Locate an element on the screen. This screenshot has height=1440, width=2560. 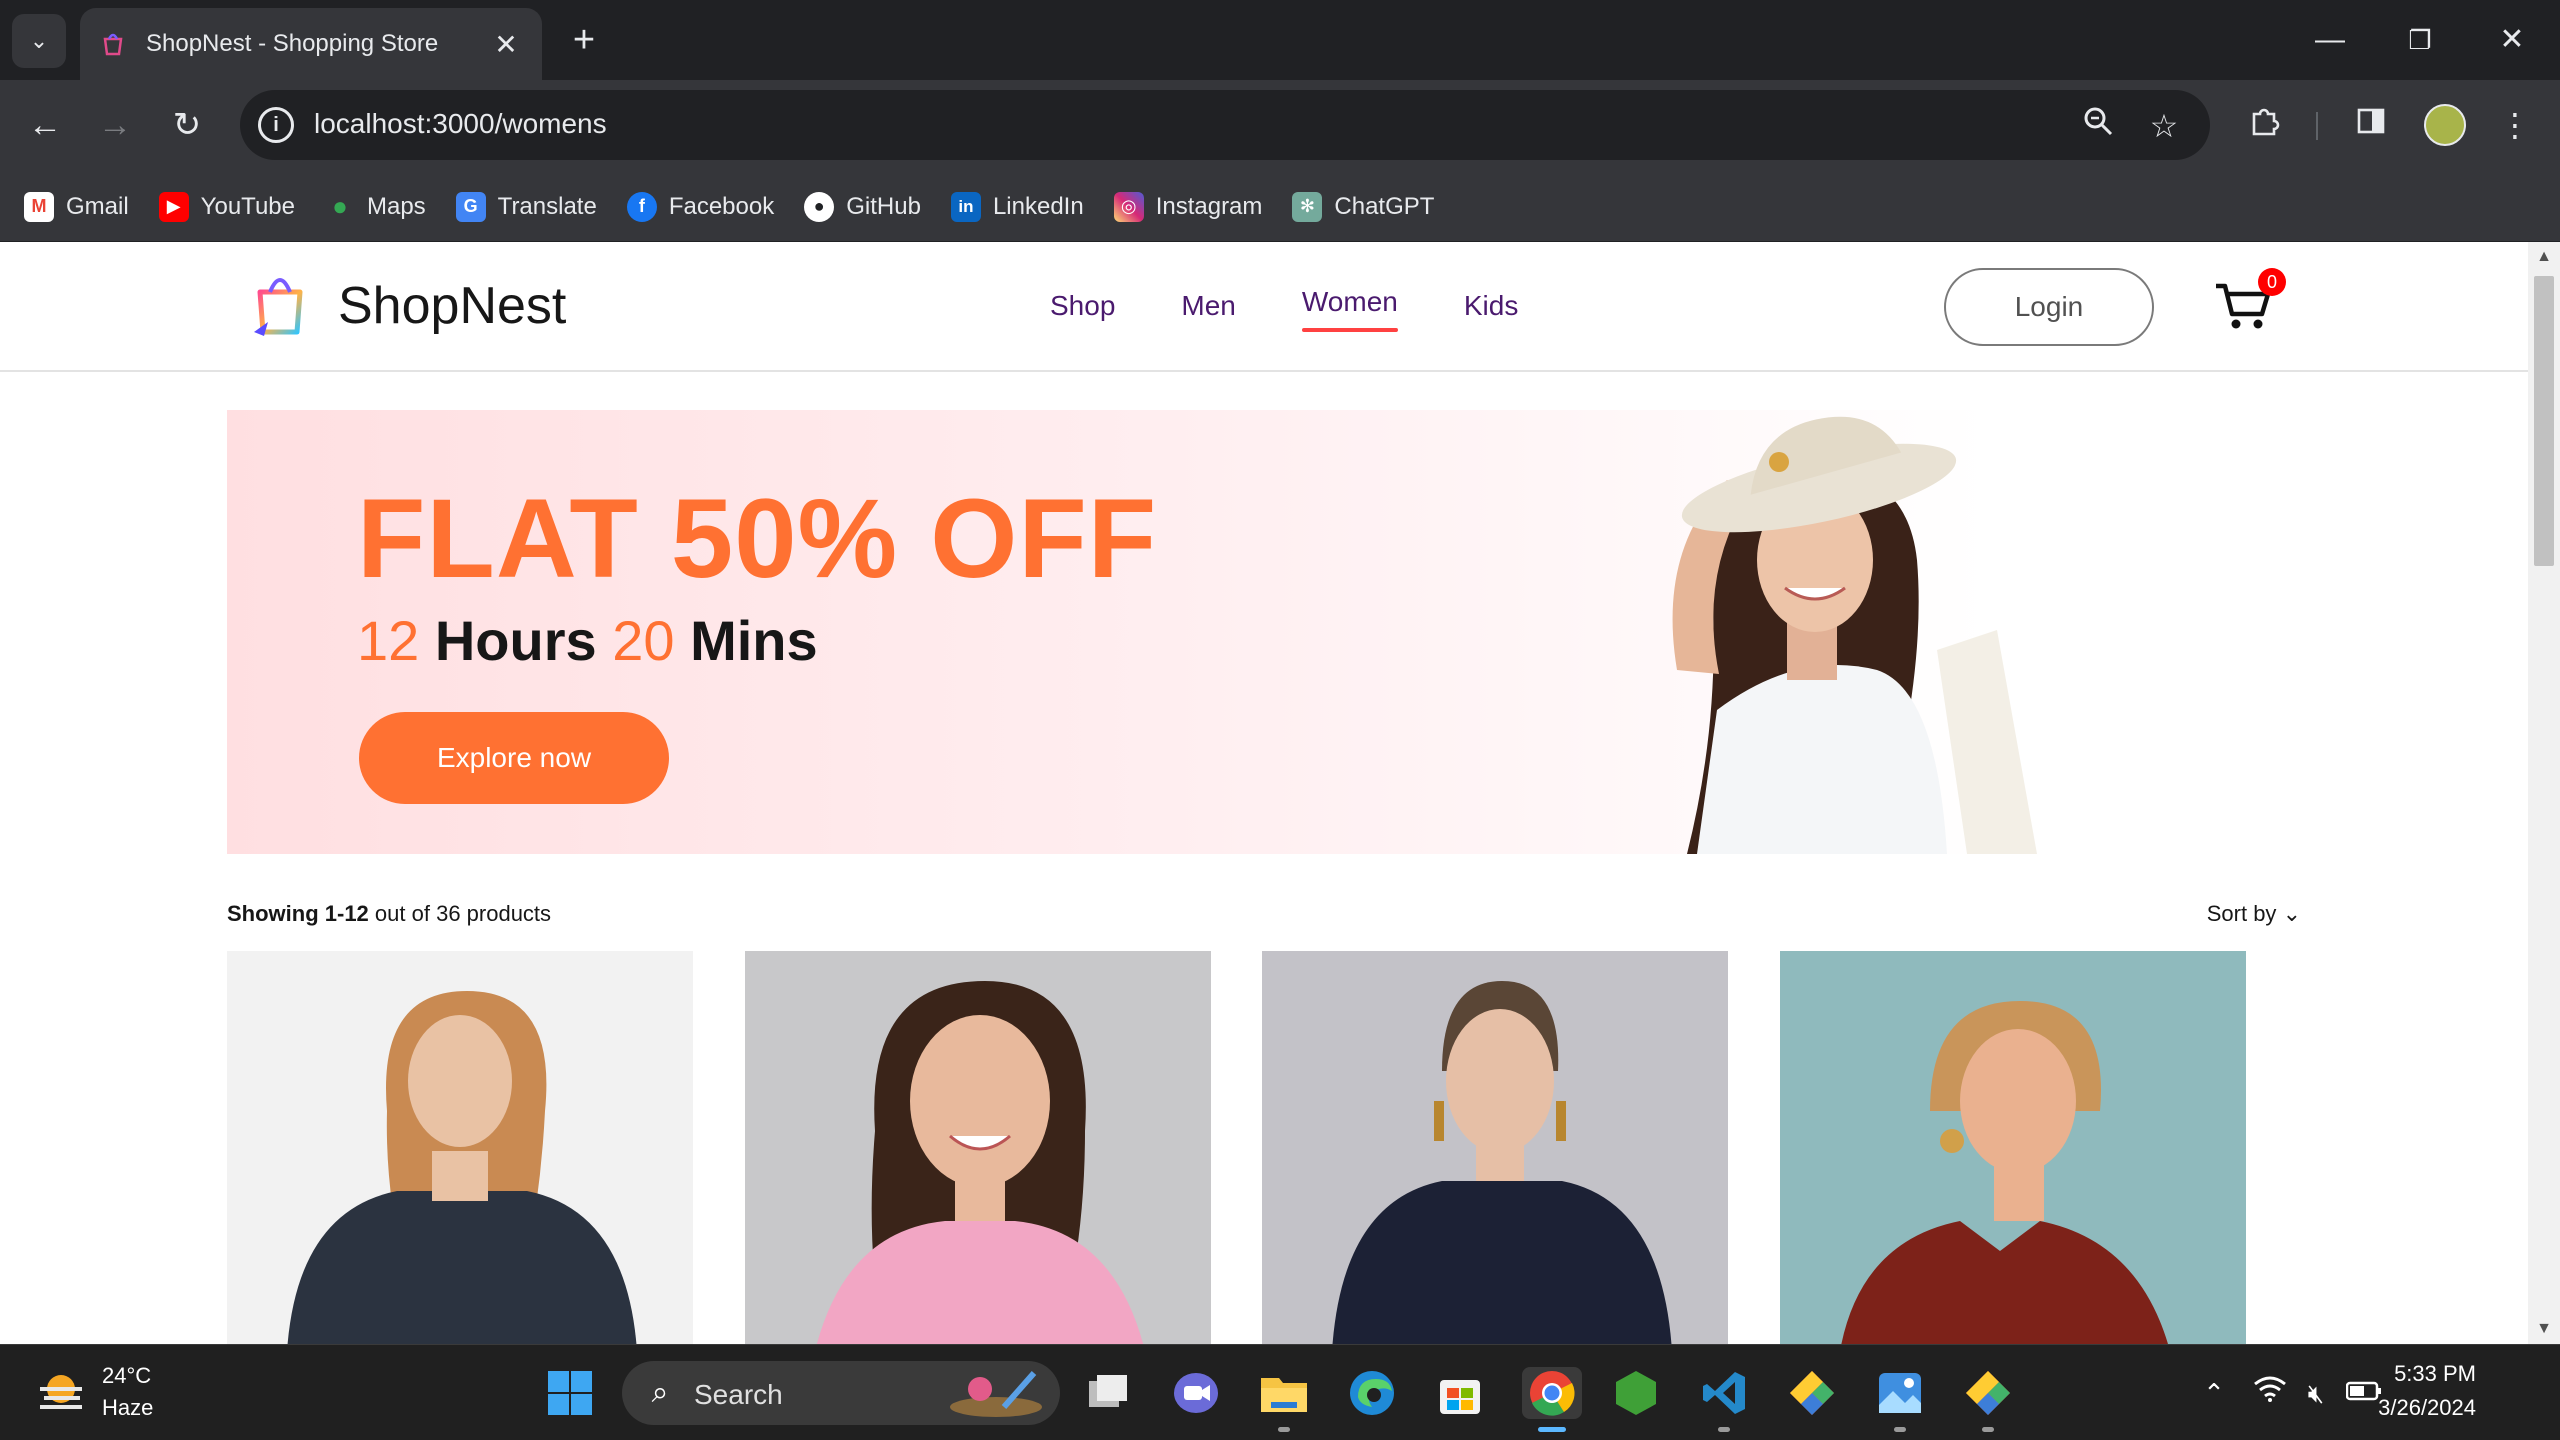
search-highlight-illustration-icon is located at coordinates (996, 1394).